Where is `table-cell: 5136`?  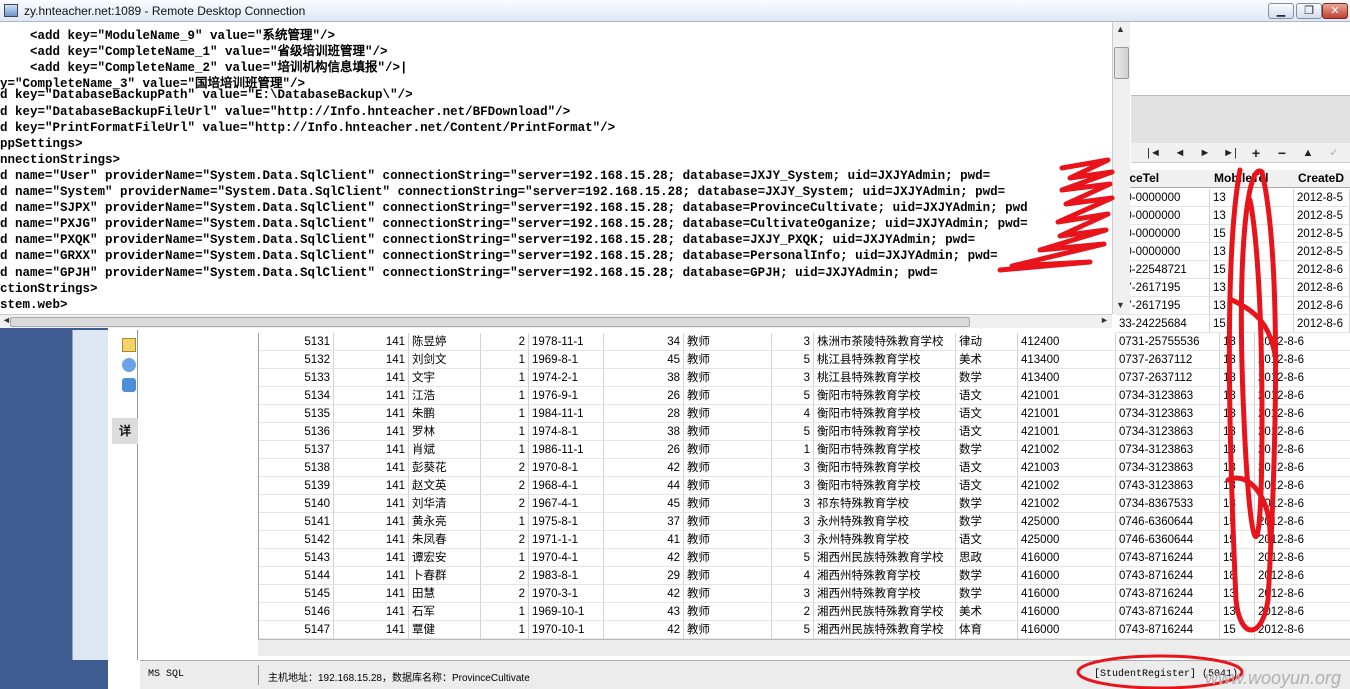
table-cell: 5136 is located at coordinates (296, 432).